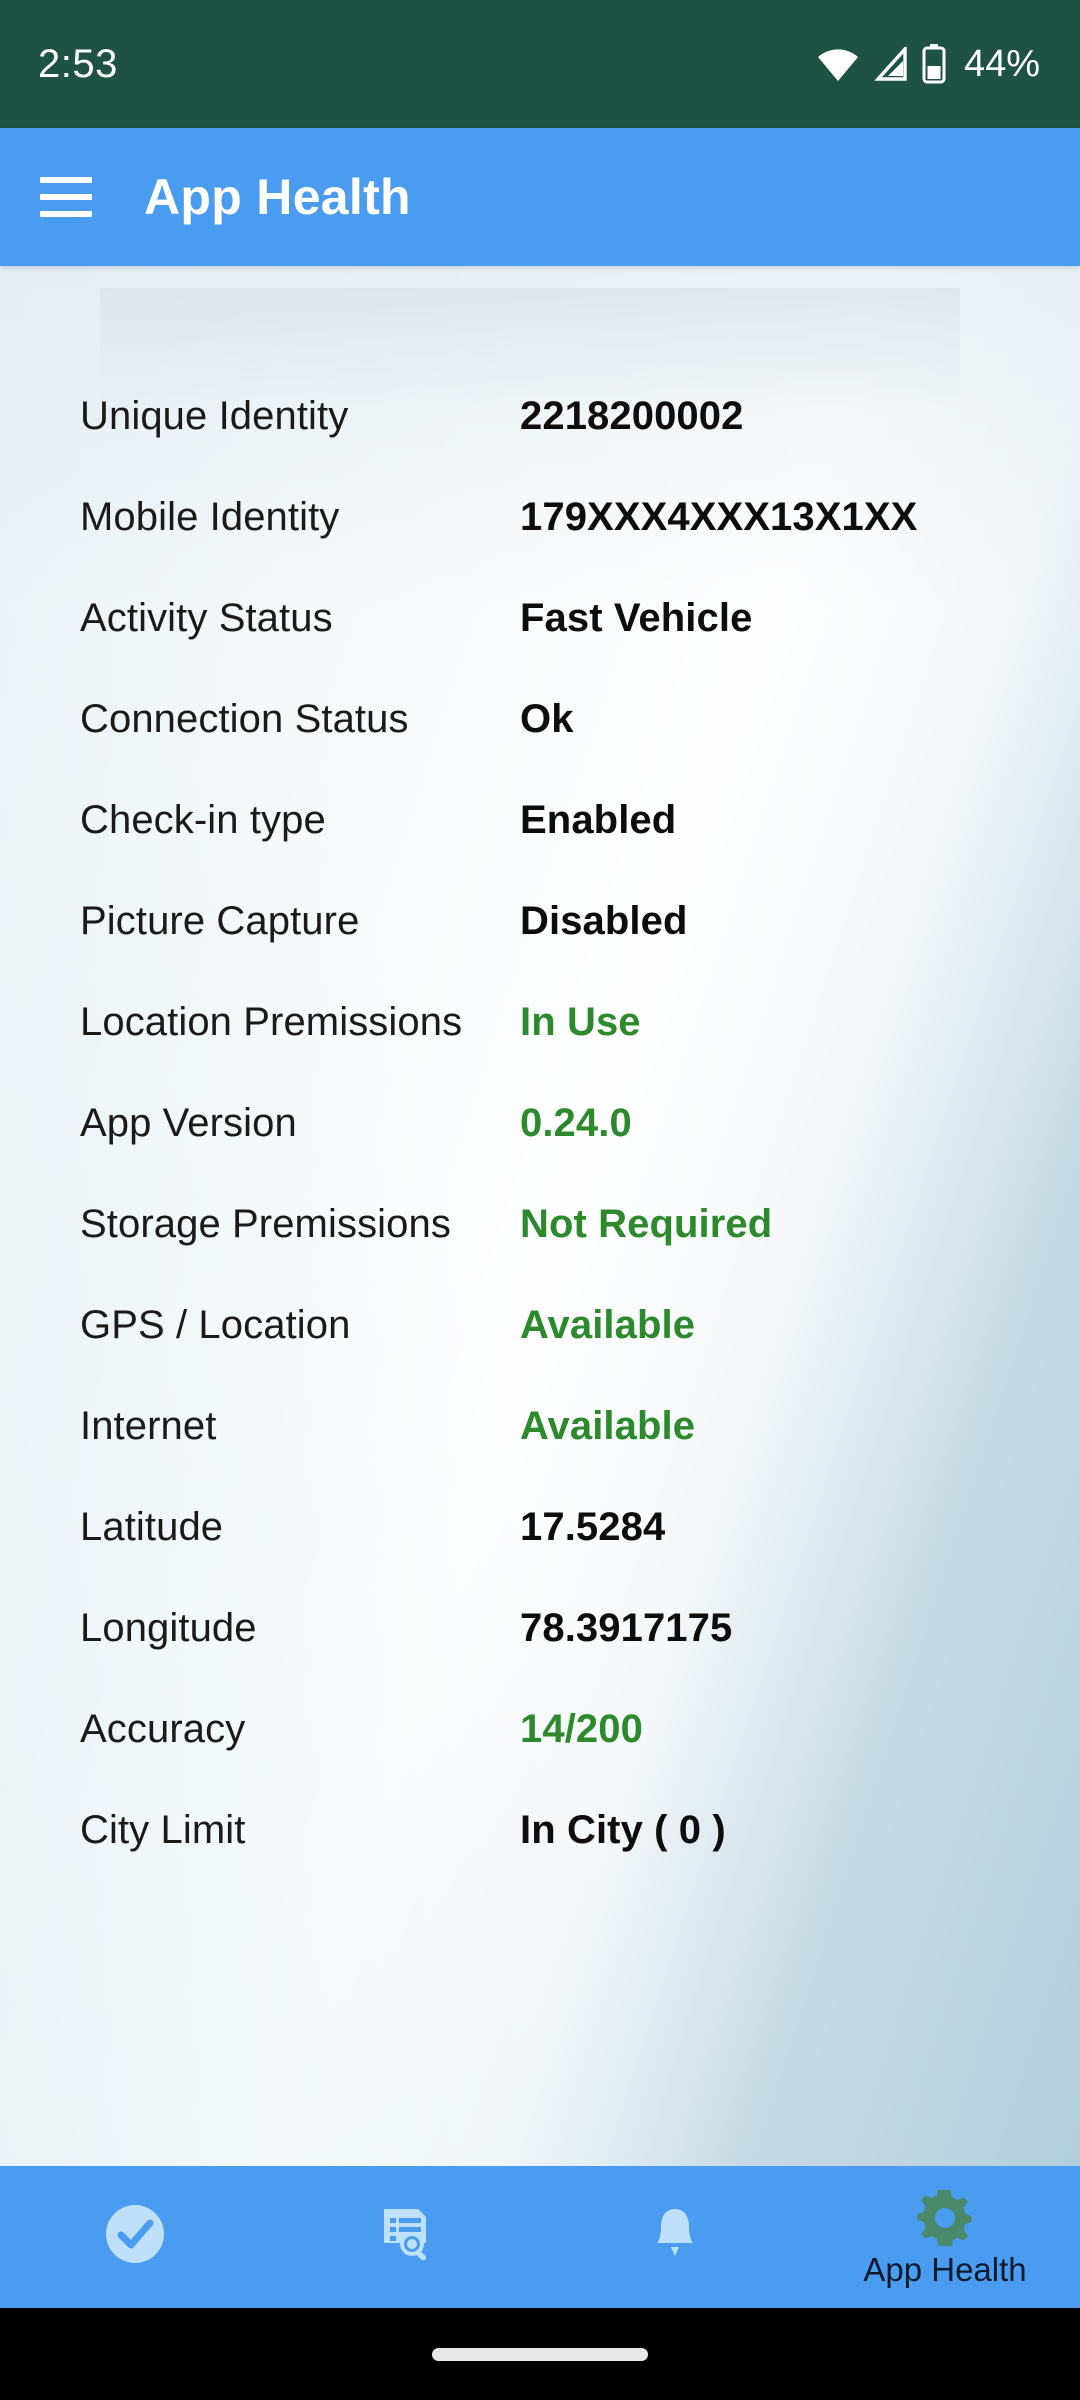  I want to click on info-row-label: Accuracy, so click(163, 1729).